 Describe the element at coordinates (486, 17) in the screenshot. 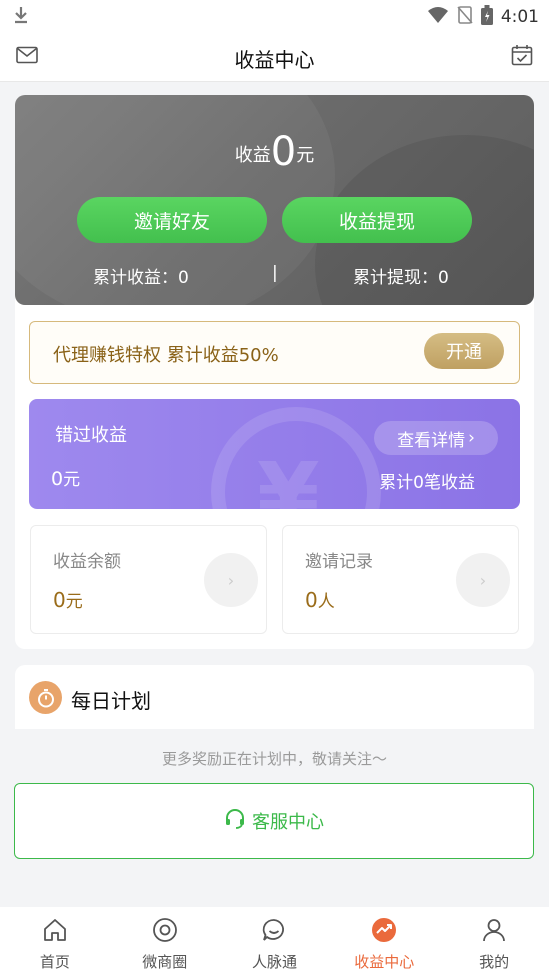

I see `battery-icon` at that location.